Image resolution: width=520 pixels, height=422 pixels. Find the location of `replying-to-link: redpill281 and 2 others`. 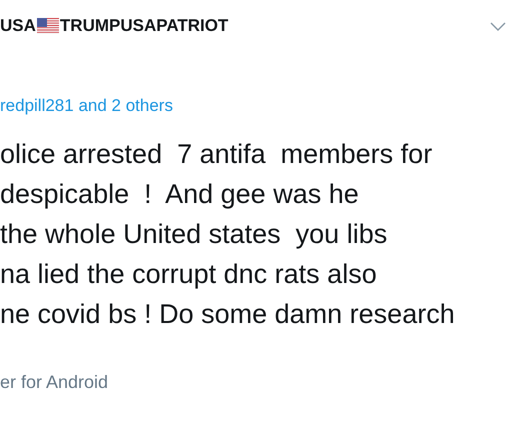

replying-to-link: redpill281 and 2 others is located at coordinates (260, 106).